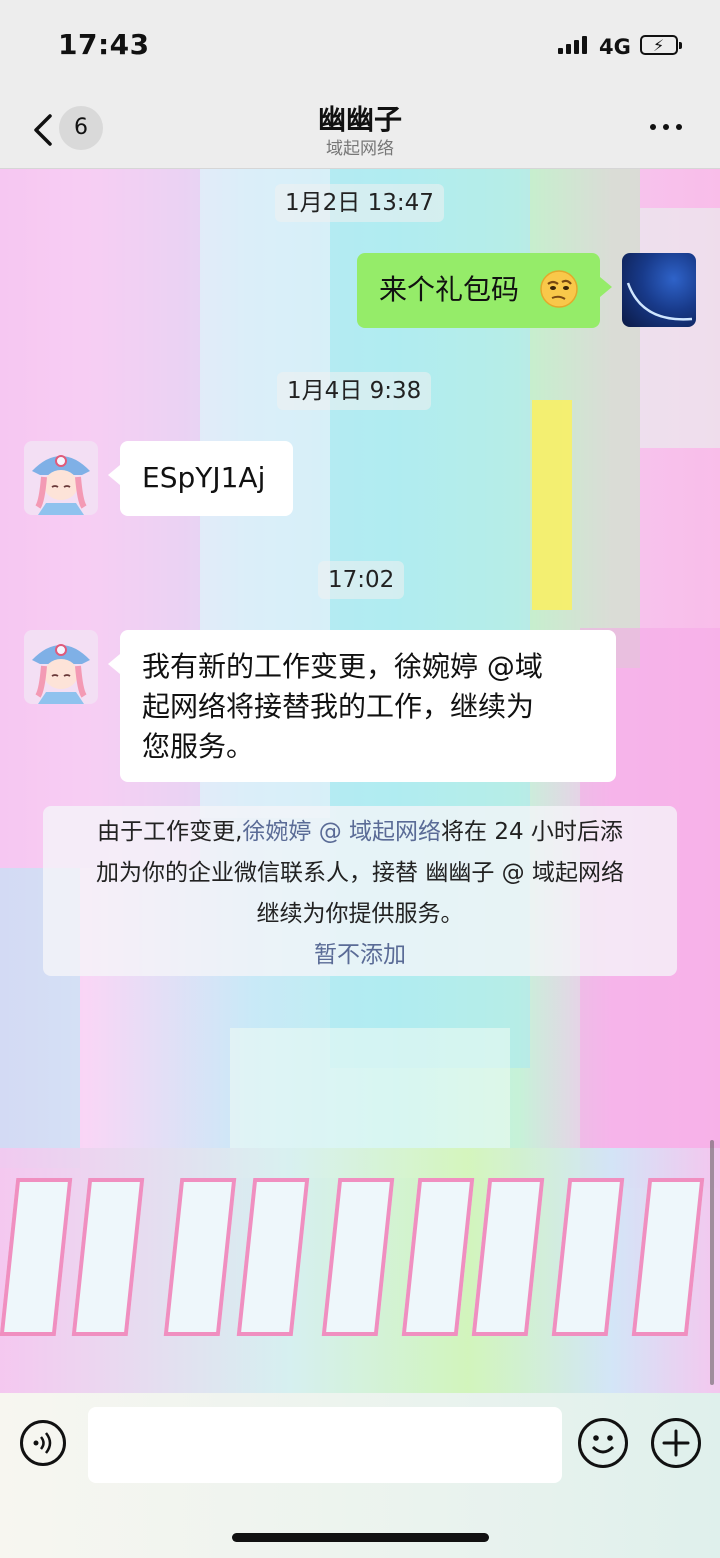  What do you see at coordinates (43, 1443) in the screenshot?
I see `voice-icon` at bounding box center [43, 1443].